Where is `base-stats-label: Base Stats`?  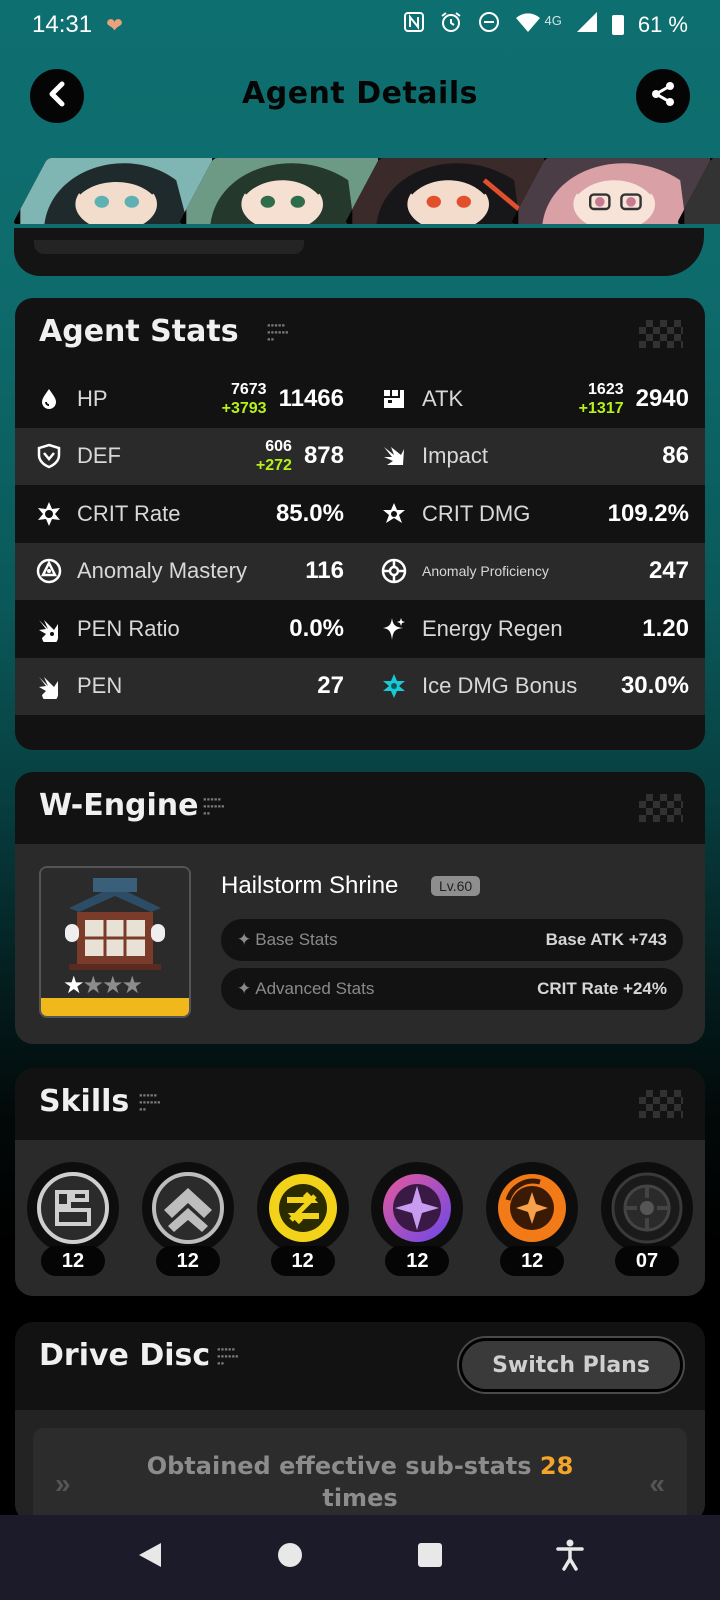 base-stats-label: Base Stats is located at coordinates (296, 939).